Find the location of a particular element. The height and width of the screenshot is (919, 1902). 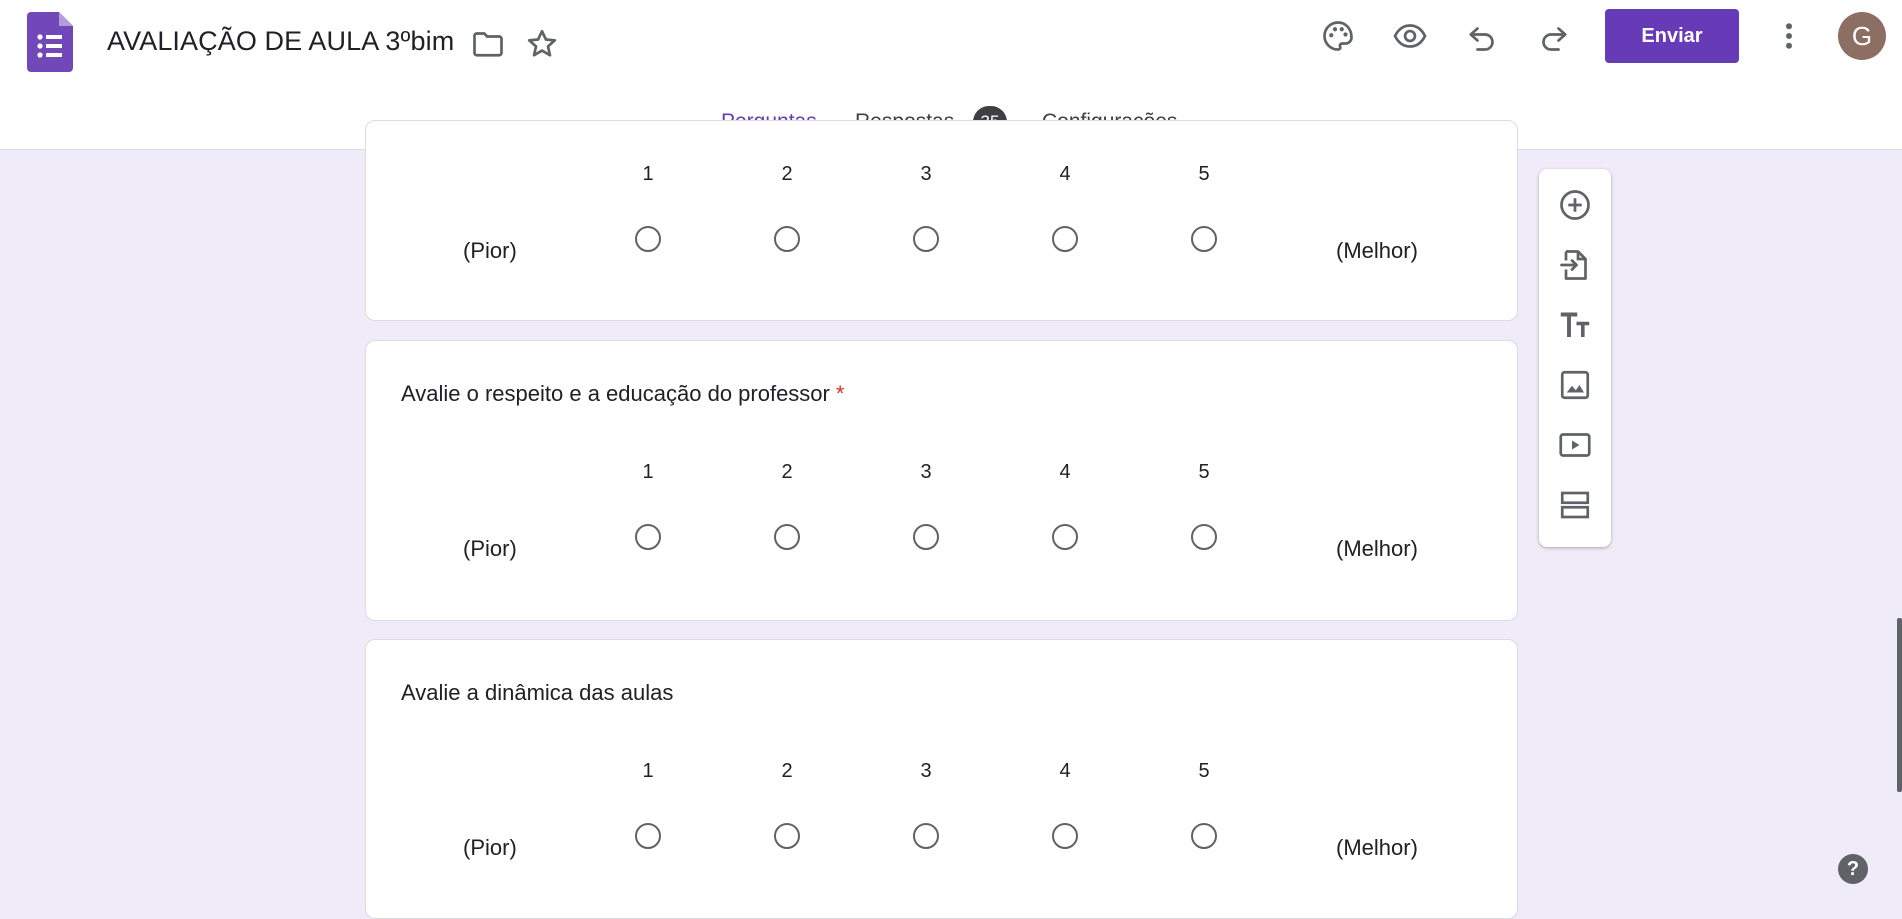

required-asterisk: * is located at coordinates (840, 393).